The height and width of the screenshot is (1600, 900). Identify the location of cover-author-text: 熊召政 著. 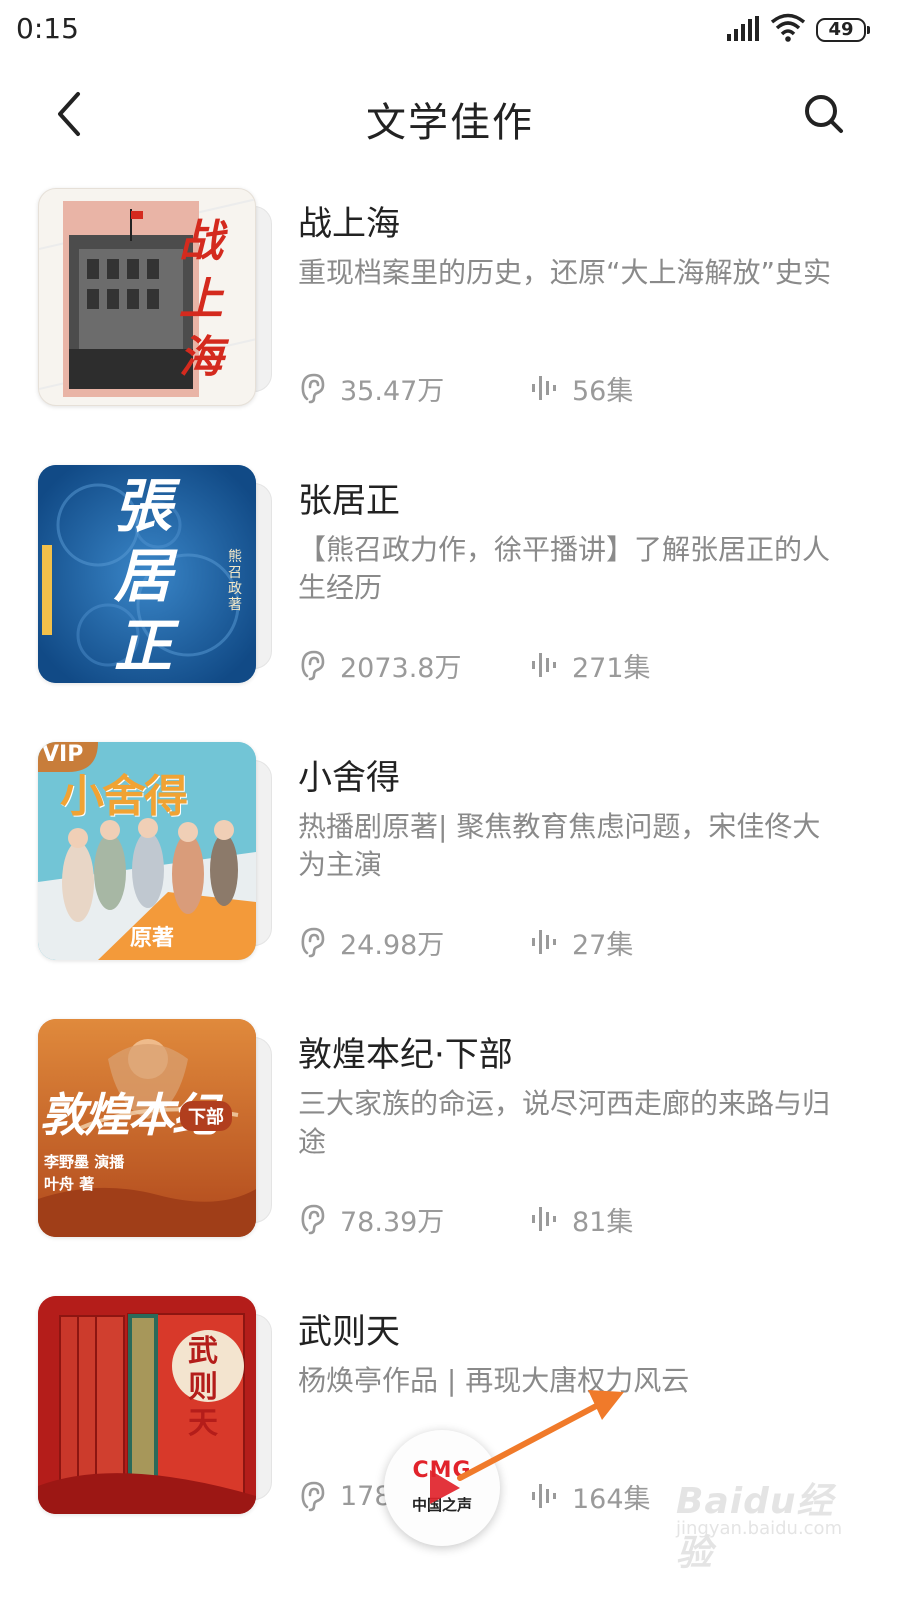
(235, 581).